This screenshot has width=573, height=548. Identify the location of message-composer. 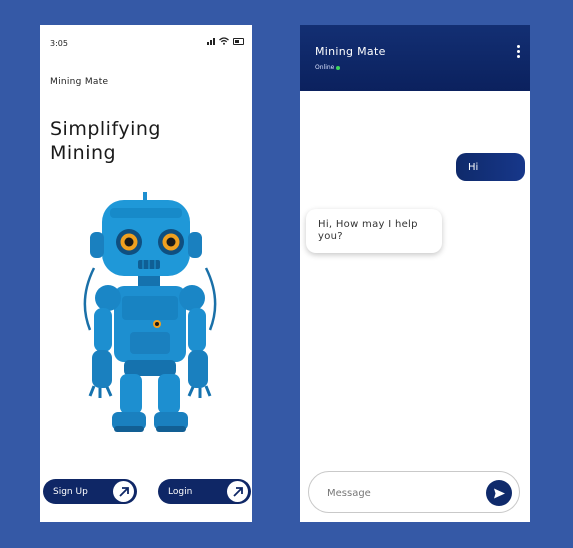
(414, 492).